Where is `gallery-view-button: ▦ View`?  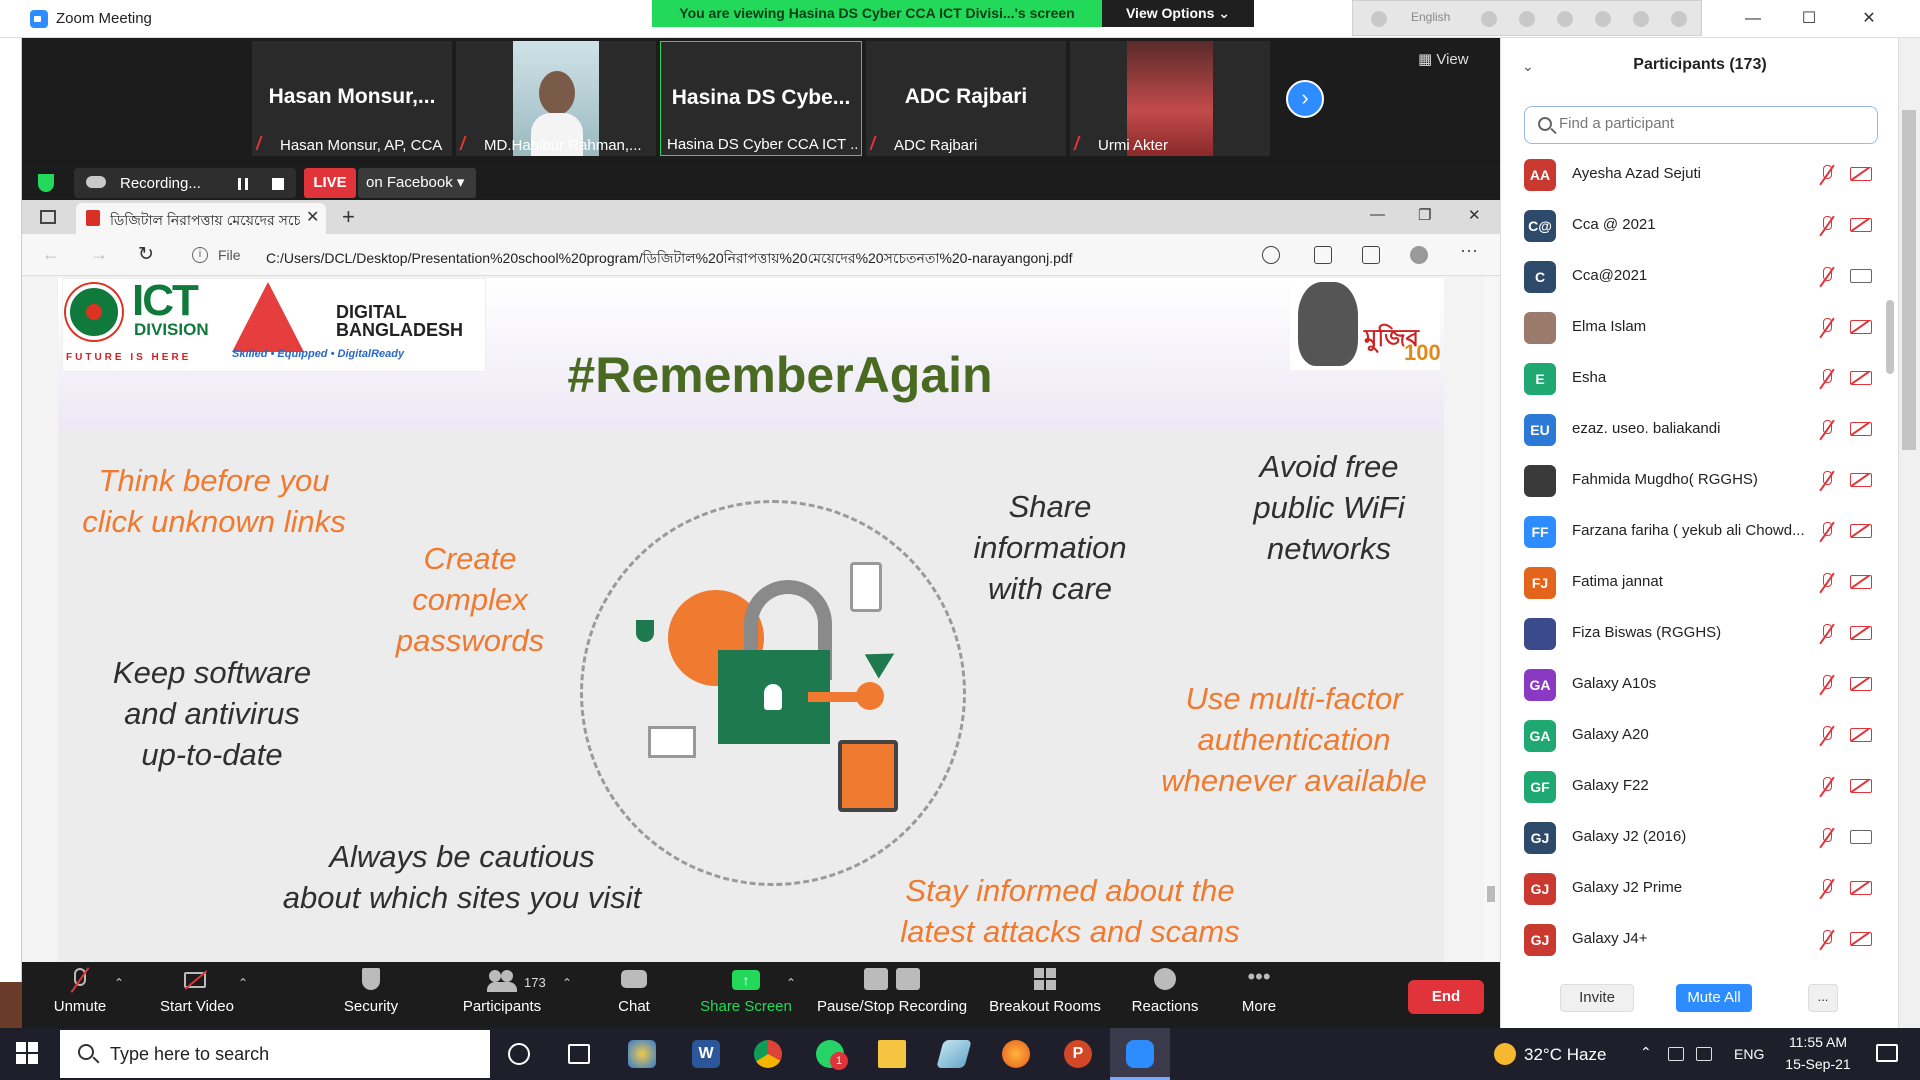 gallery-view-button: ▦ View is located at coordinates (1443, 59).